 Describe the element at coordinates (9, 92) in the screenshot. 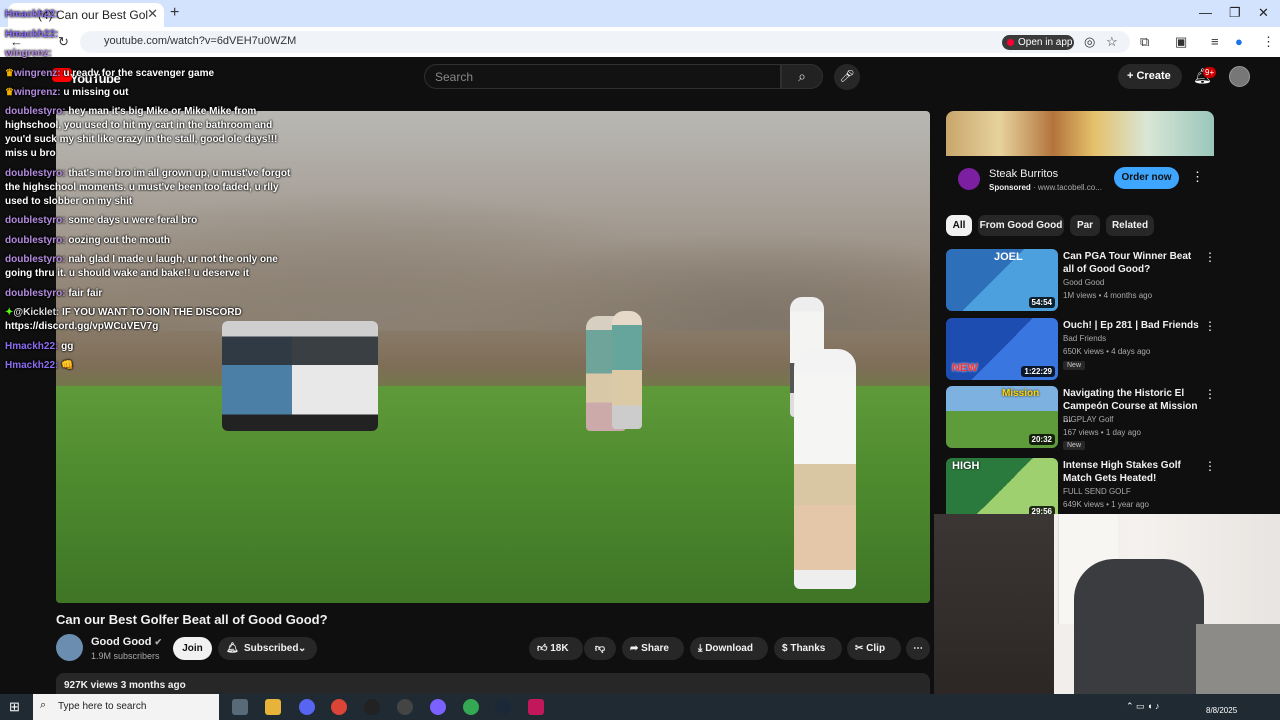

I see `crown-icon: ♛` at that location.